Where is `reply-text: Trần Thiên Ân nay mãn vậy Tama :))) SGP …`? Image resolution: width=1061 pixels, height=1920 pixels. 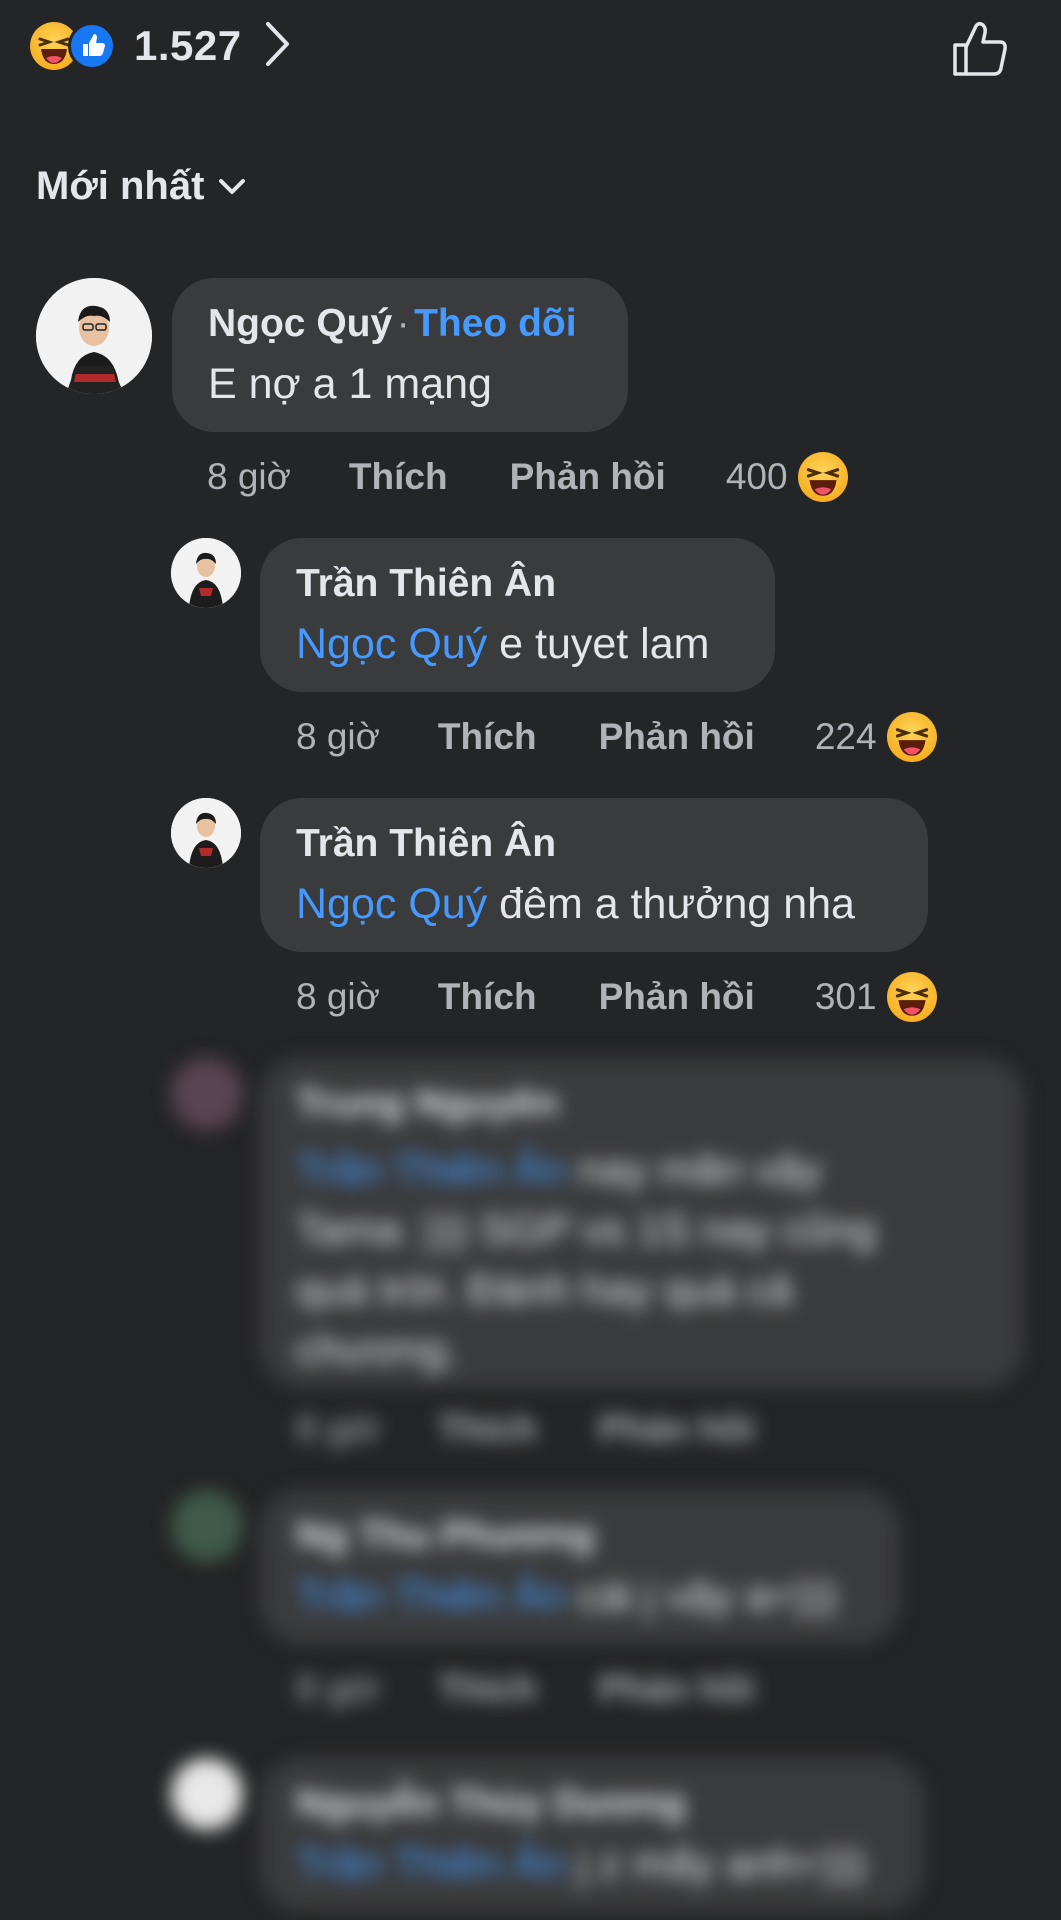
reply-text: Trần Thiên Ân nay mãn vậy Tama :))) SGP … is located at coordinates (586, 1260).